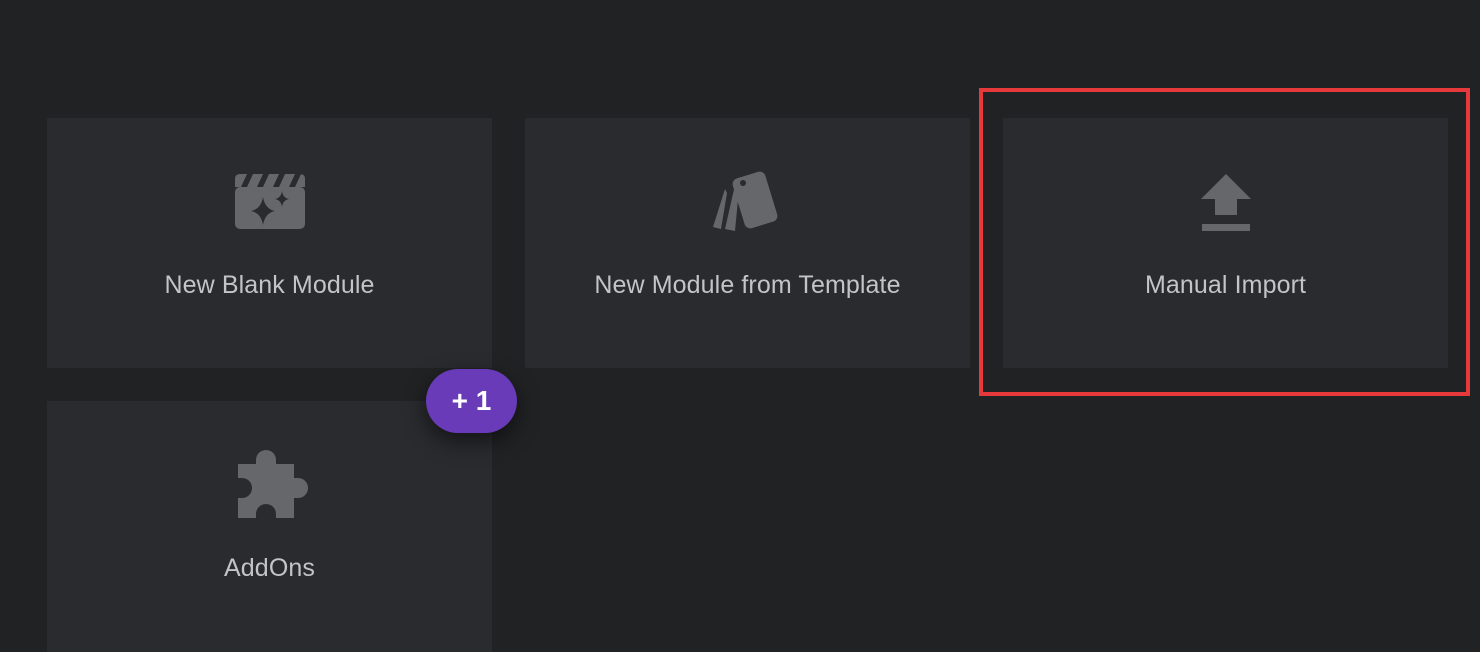 The image size is (1480, 652). I want to click on new-blank-module-card: New Blank Module, so click(269, 243).